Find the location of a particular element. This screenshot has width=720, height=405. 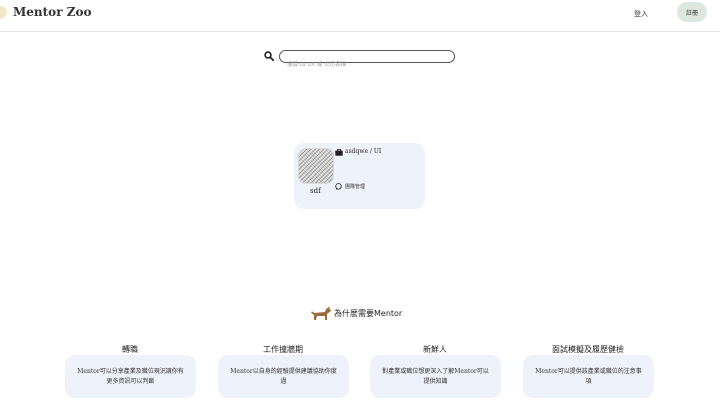

logo-mark is located at coordinates (3, 12).